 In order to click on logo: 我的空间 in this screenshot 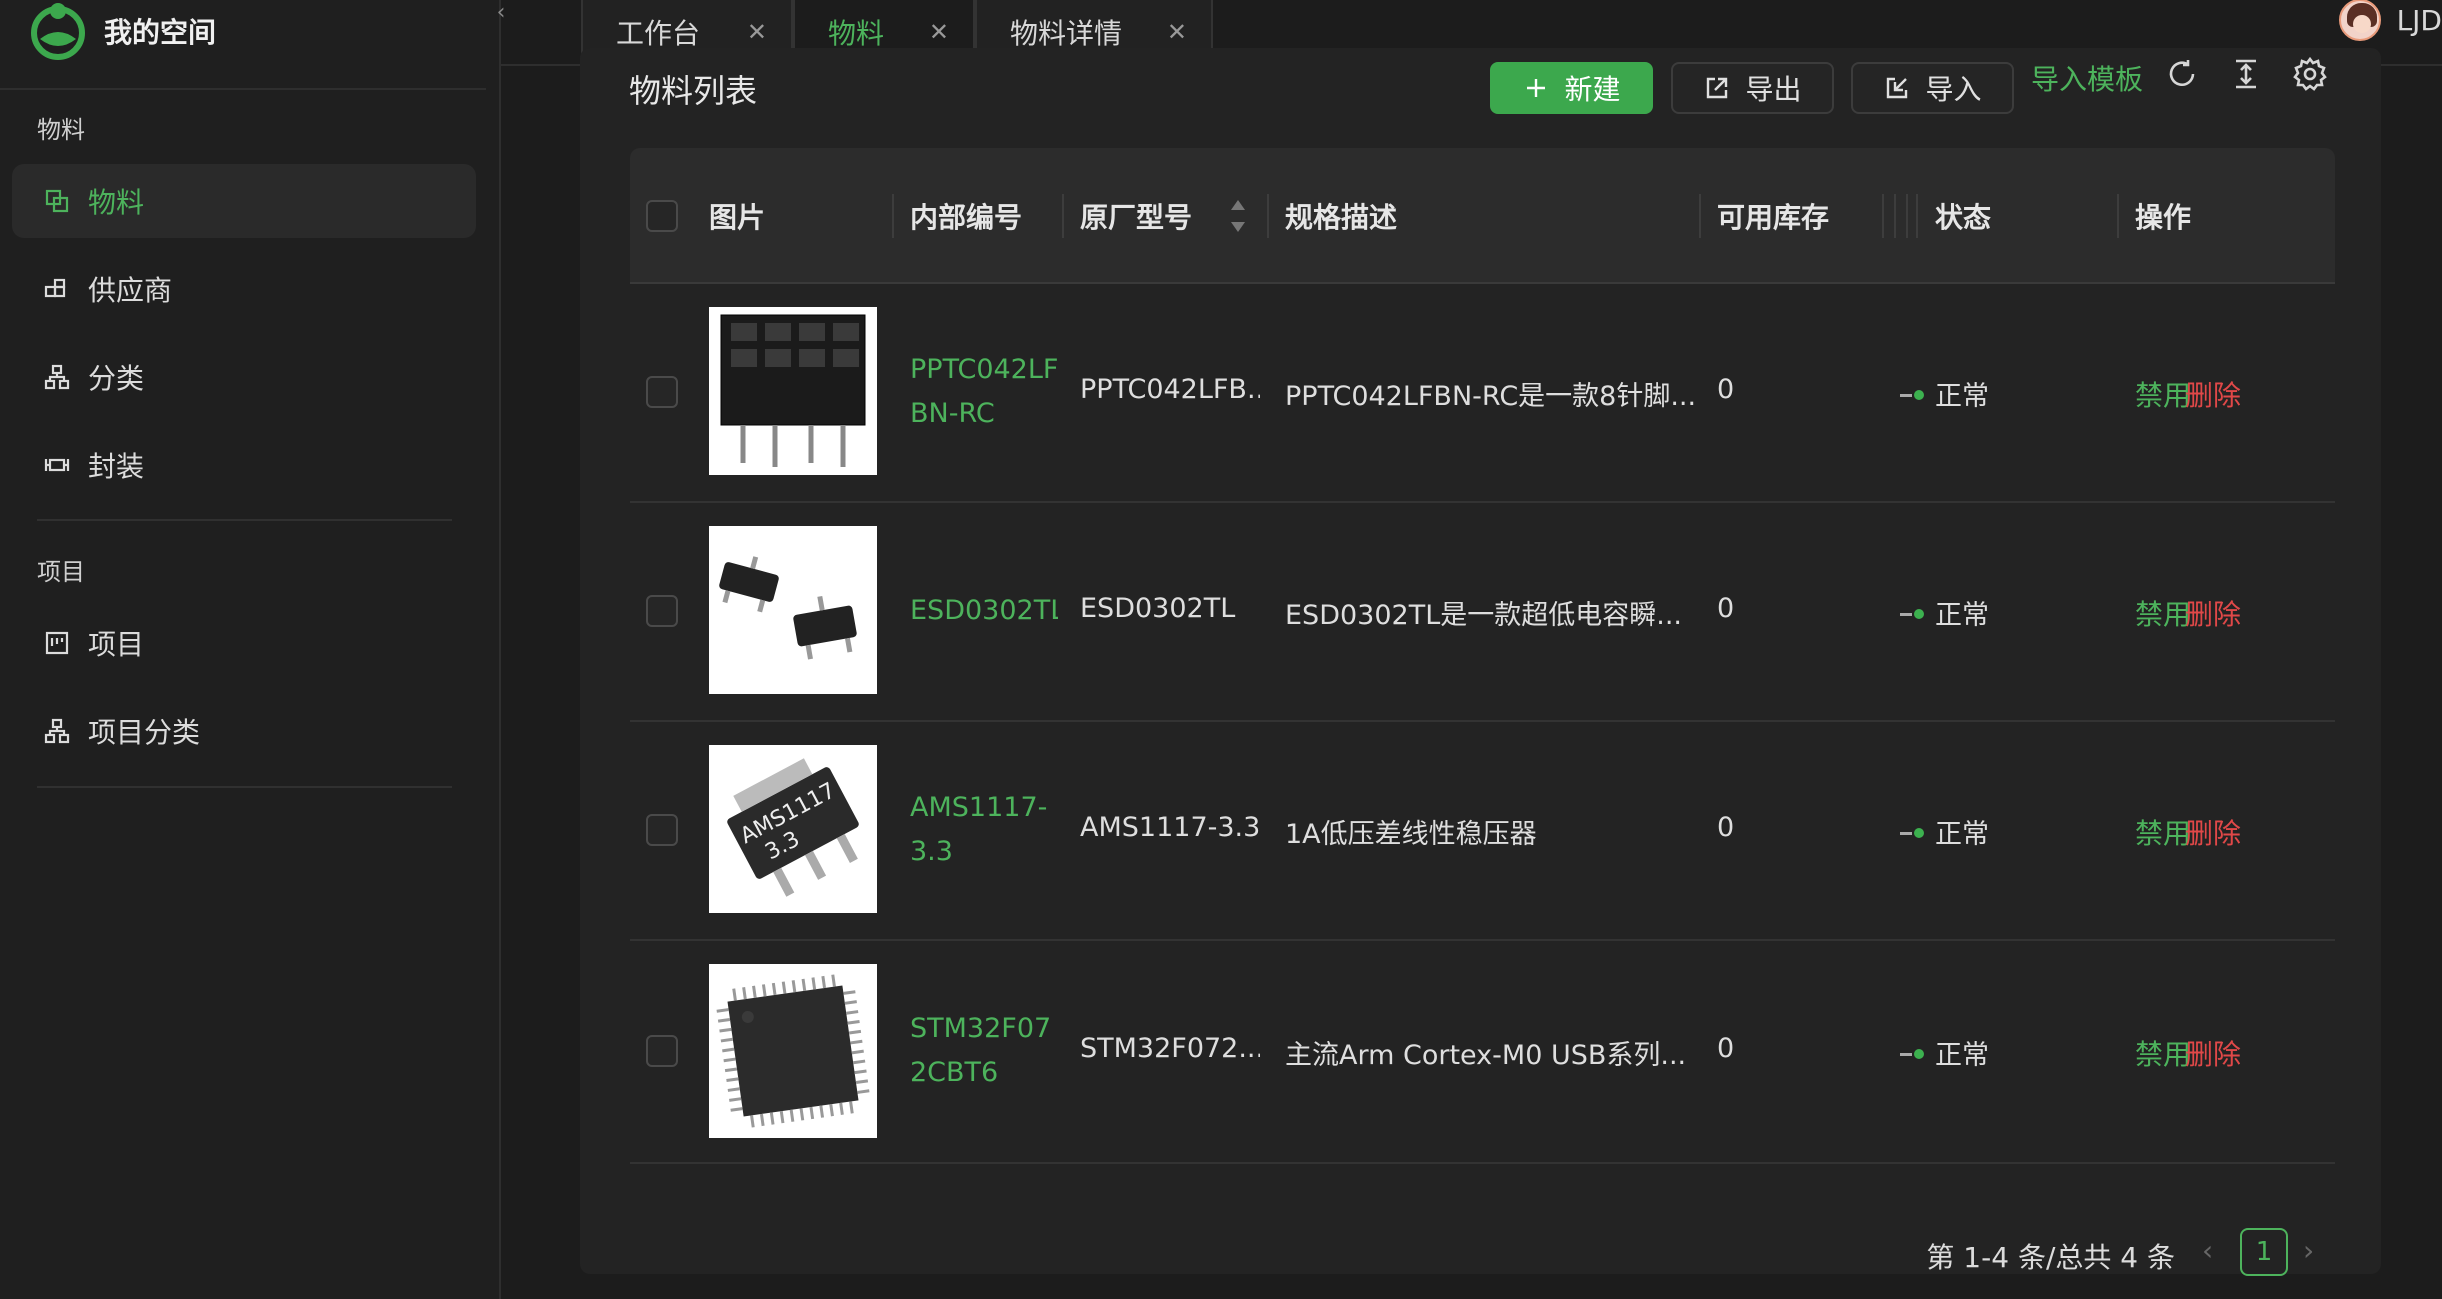, I will do `click(122, 31)`.